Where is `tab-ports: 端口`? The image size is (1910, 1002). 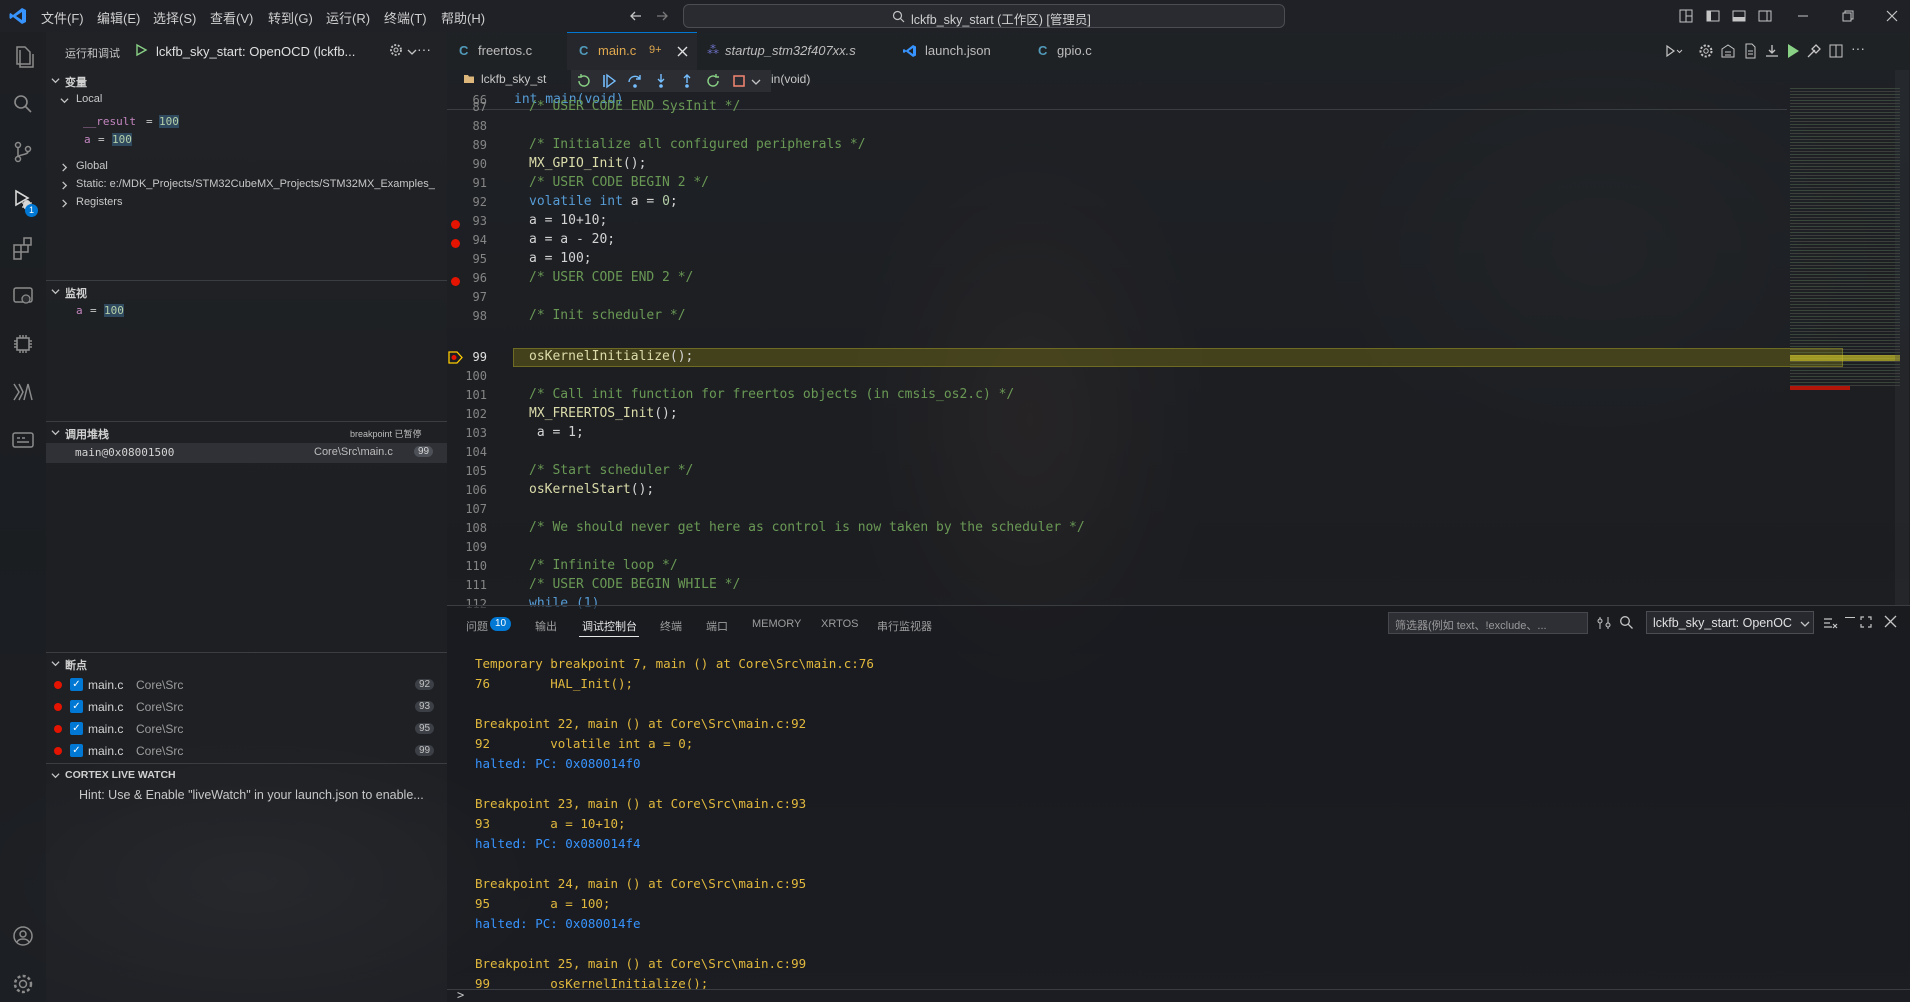
tab-ports: 端口 is located at coordinates (717, 626).